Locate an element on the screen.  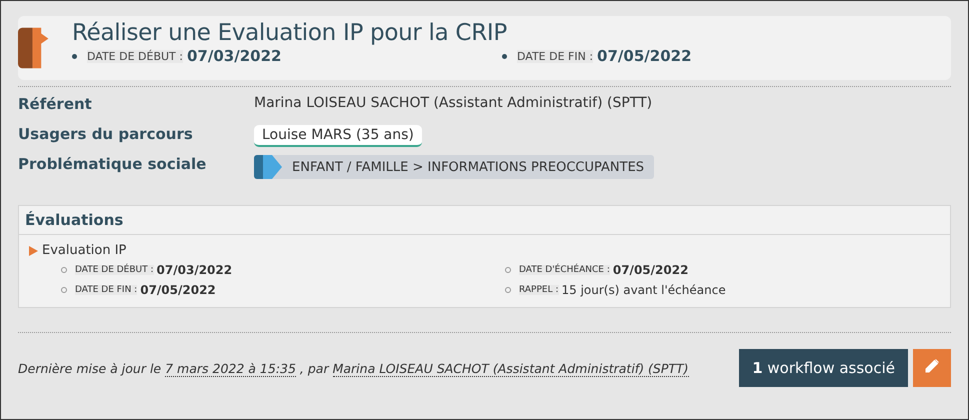
field-label: Usagers du parcours is located at coordinates (106, 135).